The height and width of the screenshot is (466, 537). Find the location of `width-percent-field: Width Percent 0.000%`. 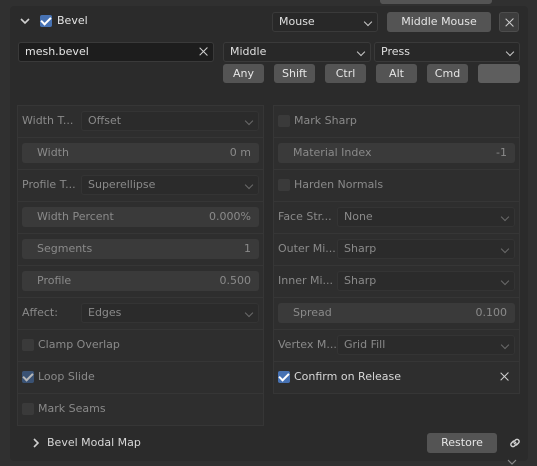

width-percent-field: Width Percent 0.000% is located at coordinates (140, 217).